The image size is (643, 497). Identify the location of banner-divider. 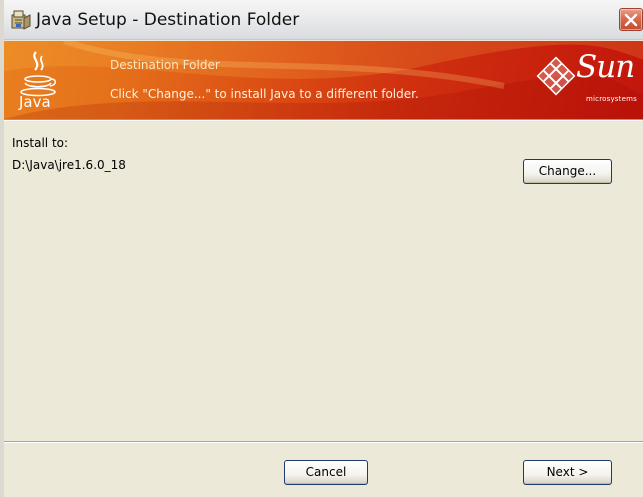
(323, 120).